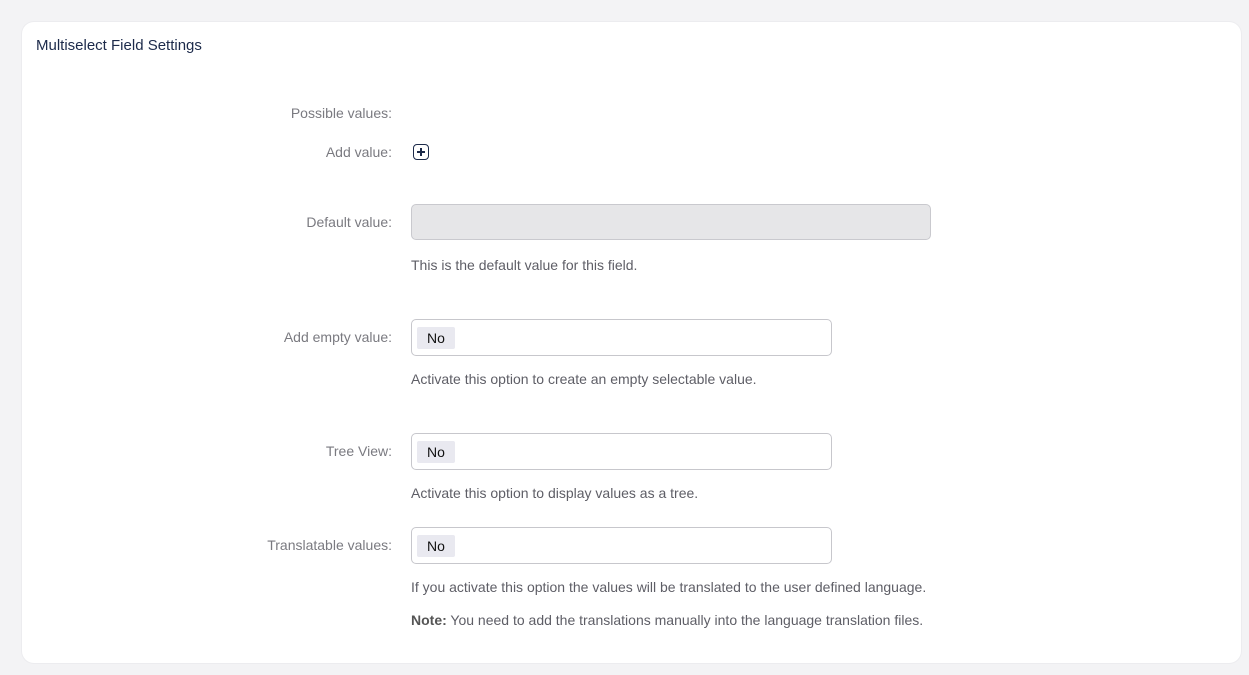  I want to click on possible-values-label: Possible values:, so click(341, 113).